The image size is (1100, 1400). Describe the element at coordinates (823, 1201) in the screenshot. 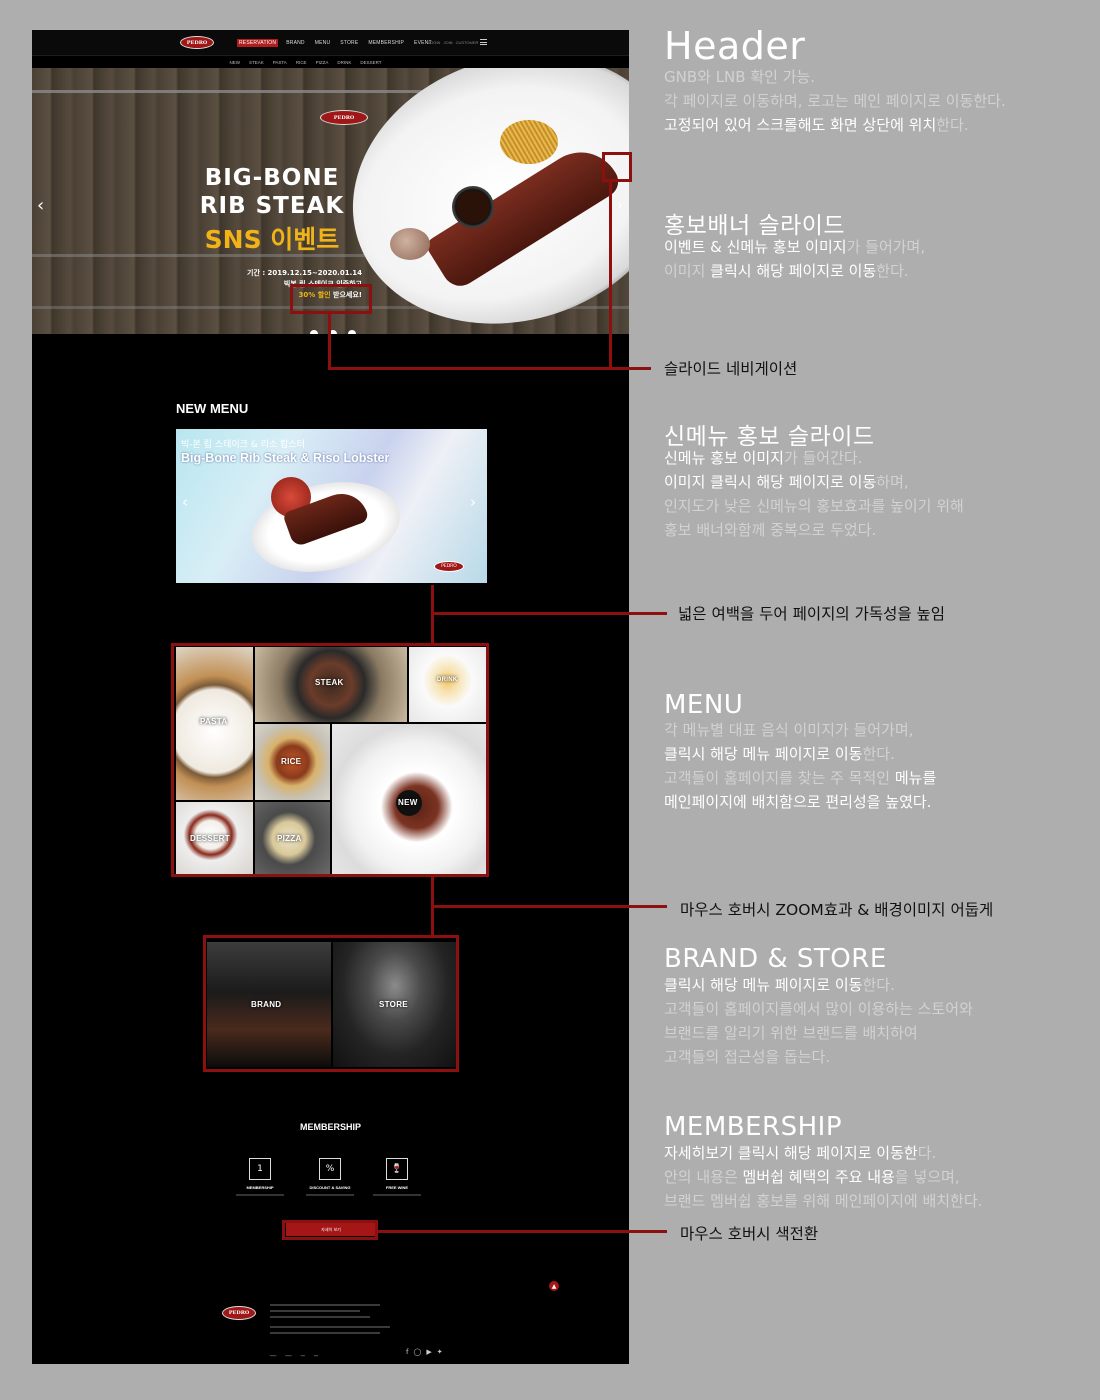

I see `annotation-line: 브랜드 멤버쉽 홍보를 위해 메인페이지에 배치한다.` at that location.